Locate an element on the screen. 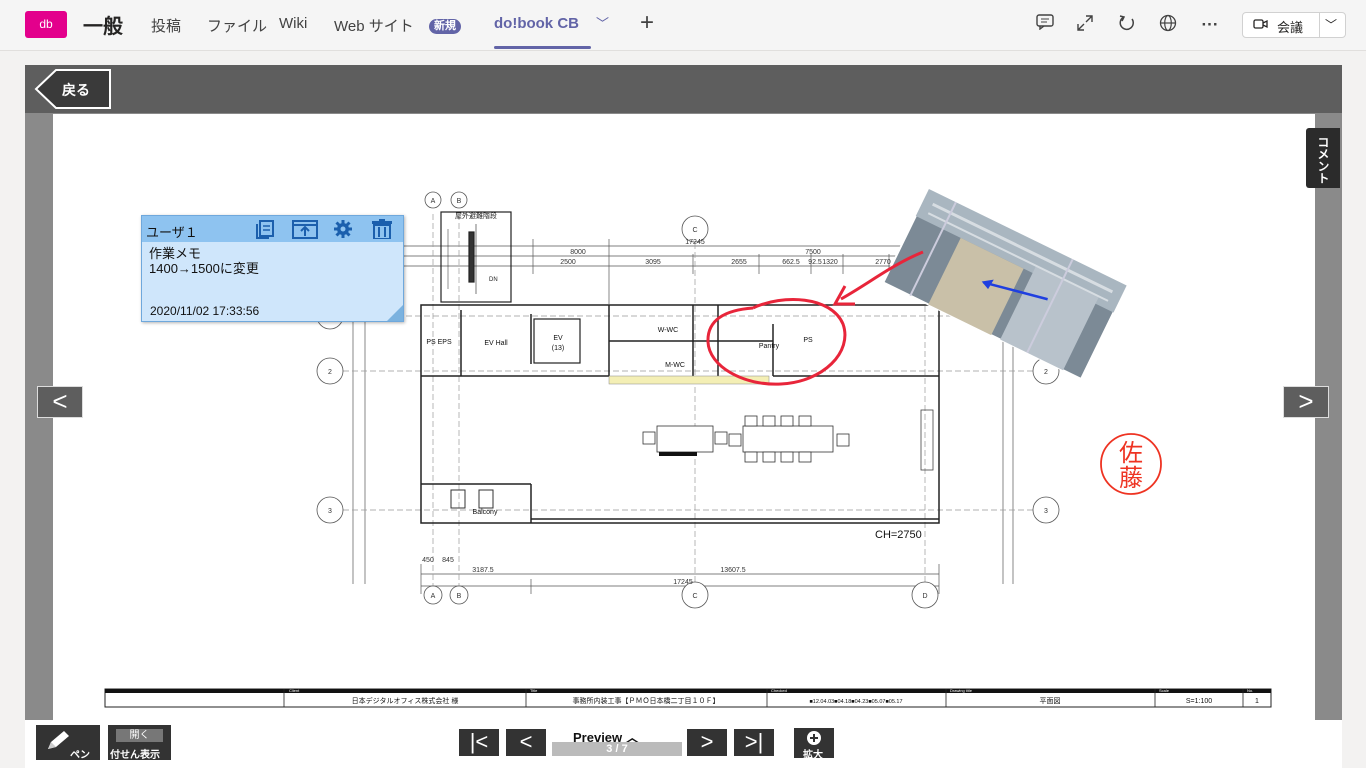 The height and width of the screenshot is (768, 1366). svg-text: W-WC is located at coordinates (668, 330).